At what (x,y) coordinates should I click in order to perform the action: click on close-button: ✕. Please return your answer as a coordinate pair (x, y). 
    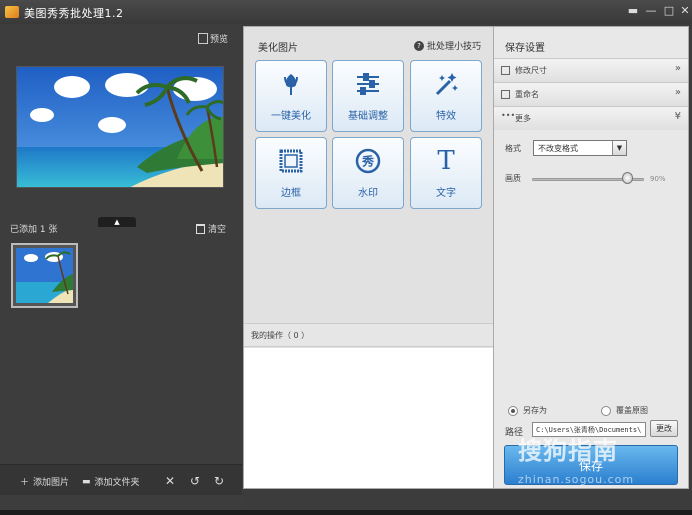
    Looking at the image, I should click on (684, 11).